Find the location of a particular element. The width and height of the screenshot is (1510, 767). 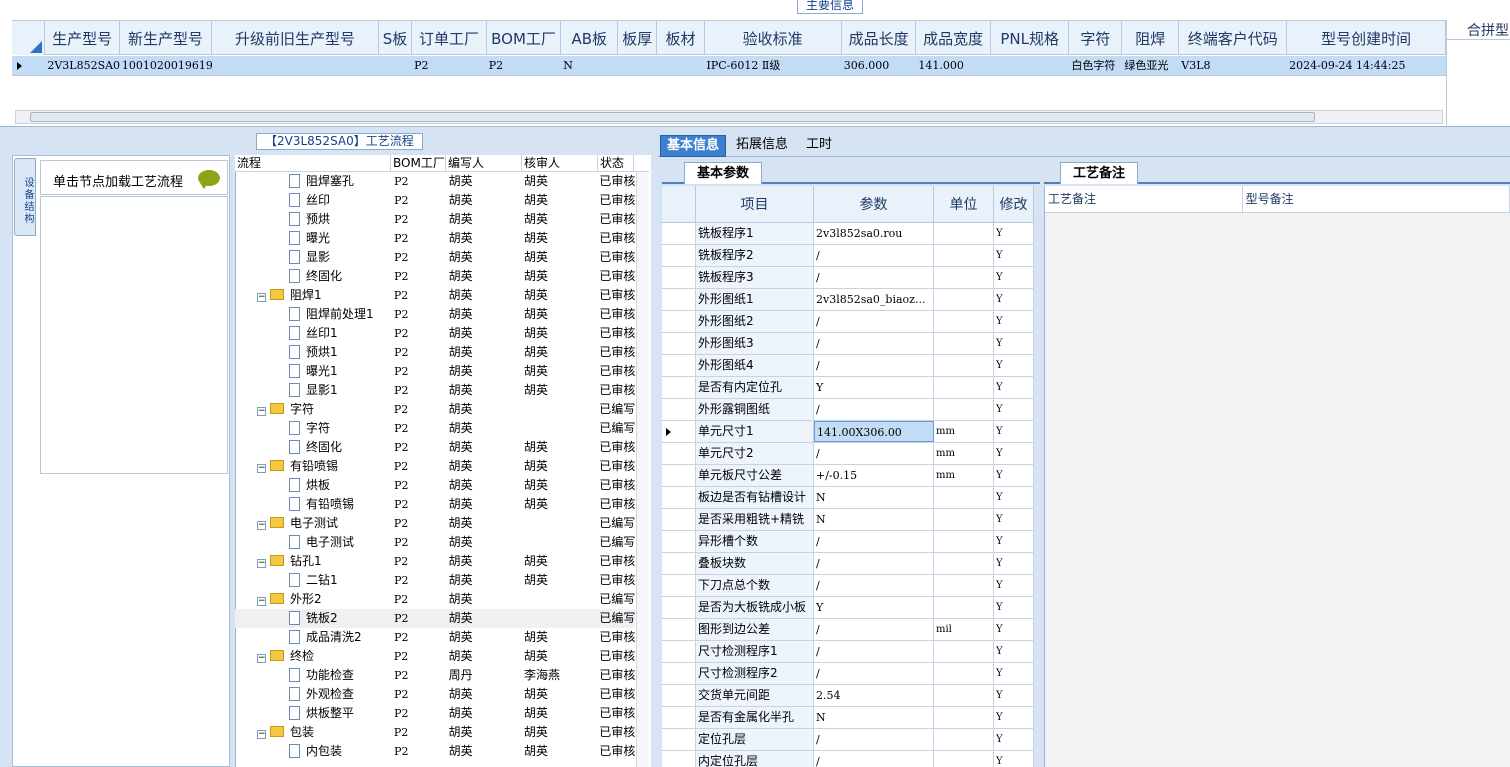

params-corner is located at coordinates (679, 204).